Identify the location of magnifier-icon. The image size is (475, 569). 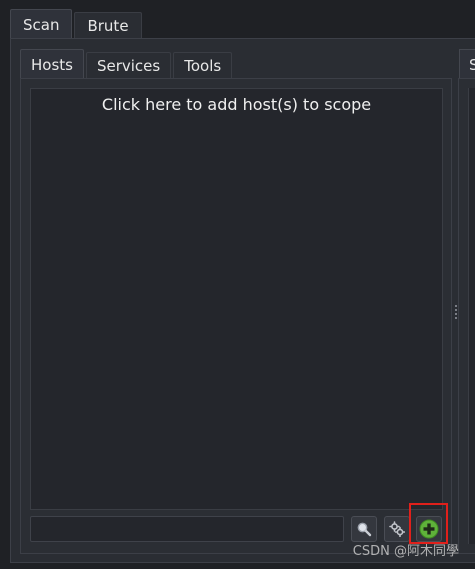
(364, 529).